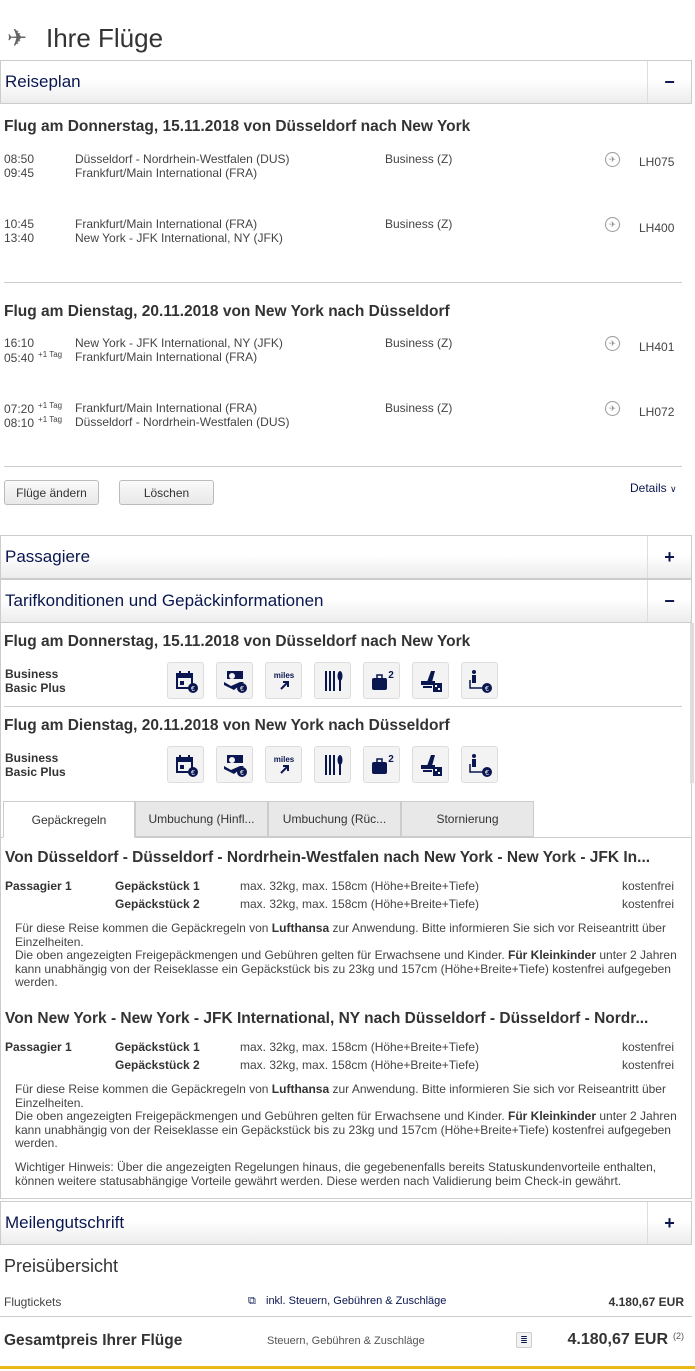 The height and width of the screenshot is (1371, 695). I want to click on price-breakdown-icon: ≣, so click(524, 1340).